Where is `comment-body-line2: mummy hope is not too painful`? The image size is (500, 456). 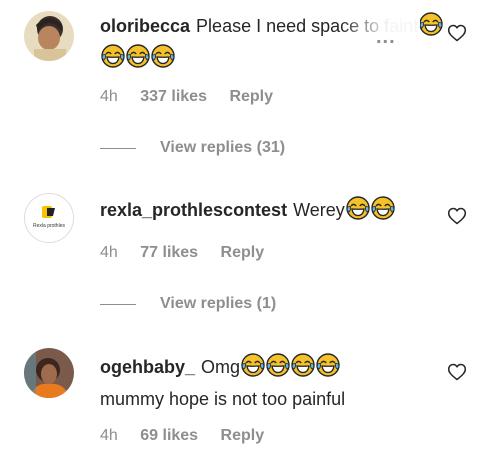
comment-body-line2: mummy hope is not too painful is located at coordinates (223, 399).